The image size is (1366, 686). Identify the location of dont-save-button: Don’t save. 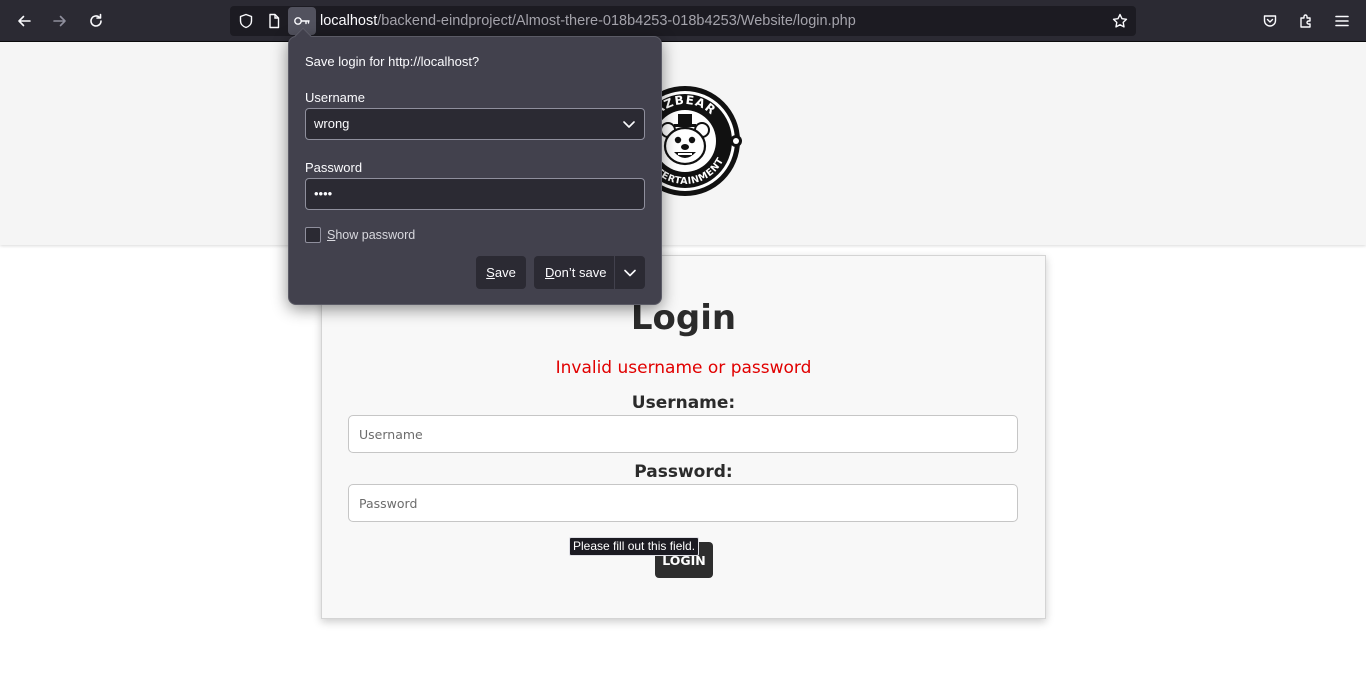
(589, 272).